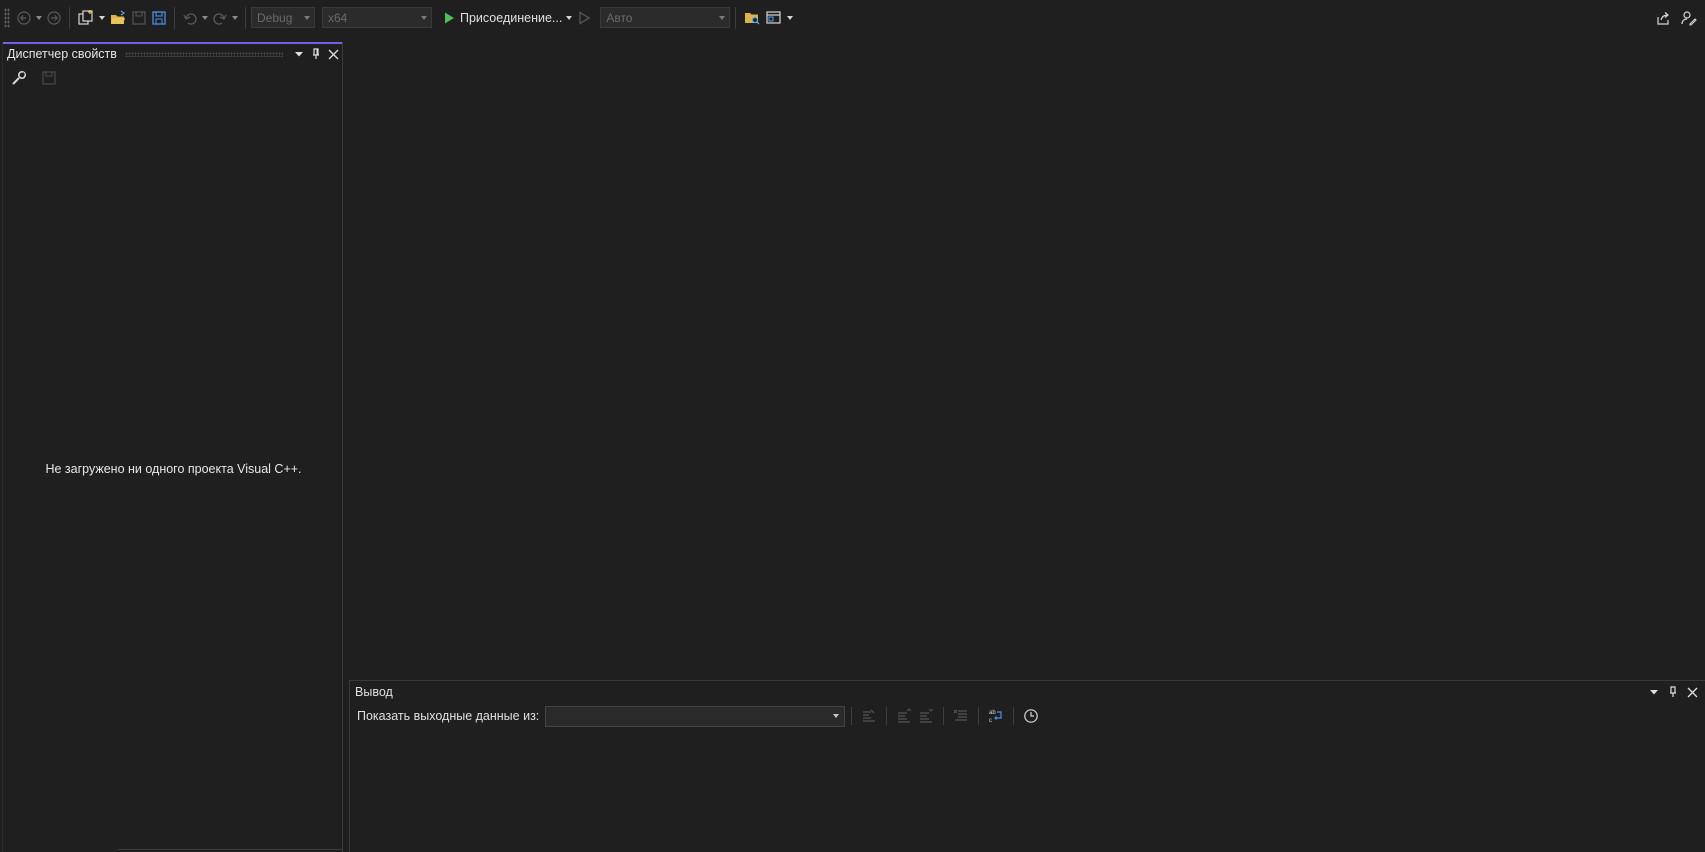  I want to click on panel-close-button, so click(333, 54).